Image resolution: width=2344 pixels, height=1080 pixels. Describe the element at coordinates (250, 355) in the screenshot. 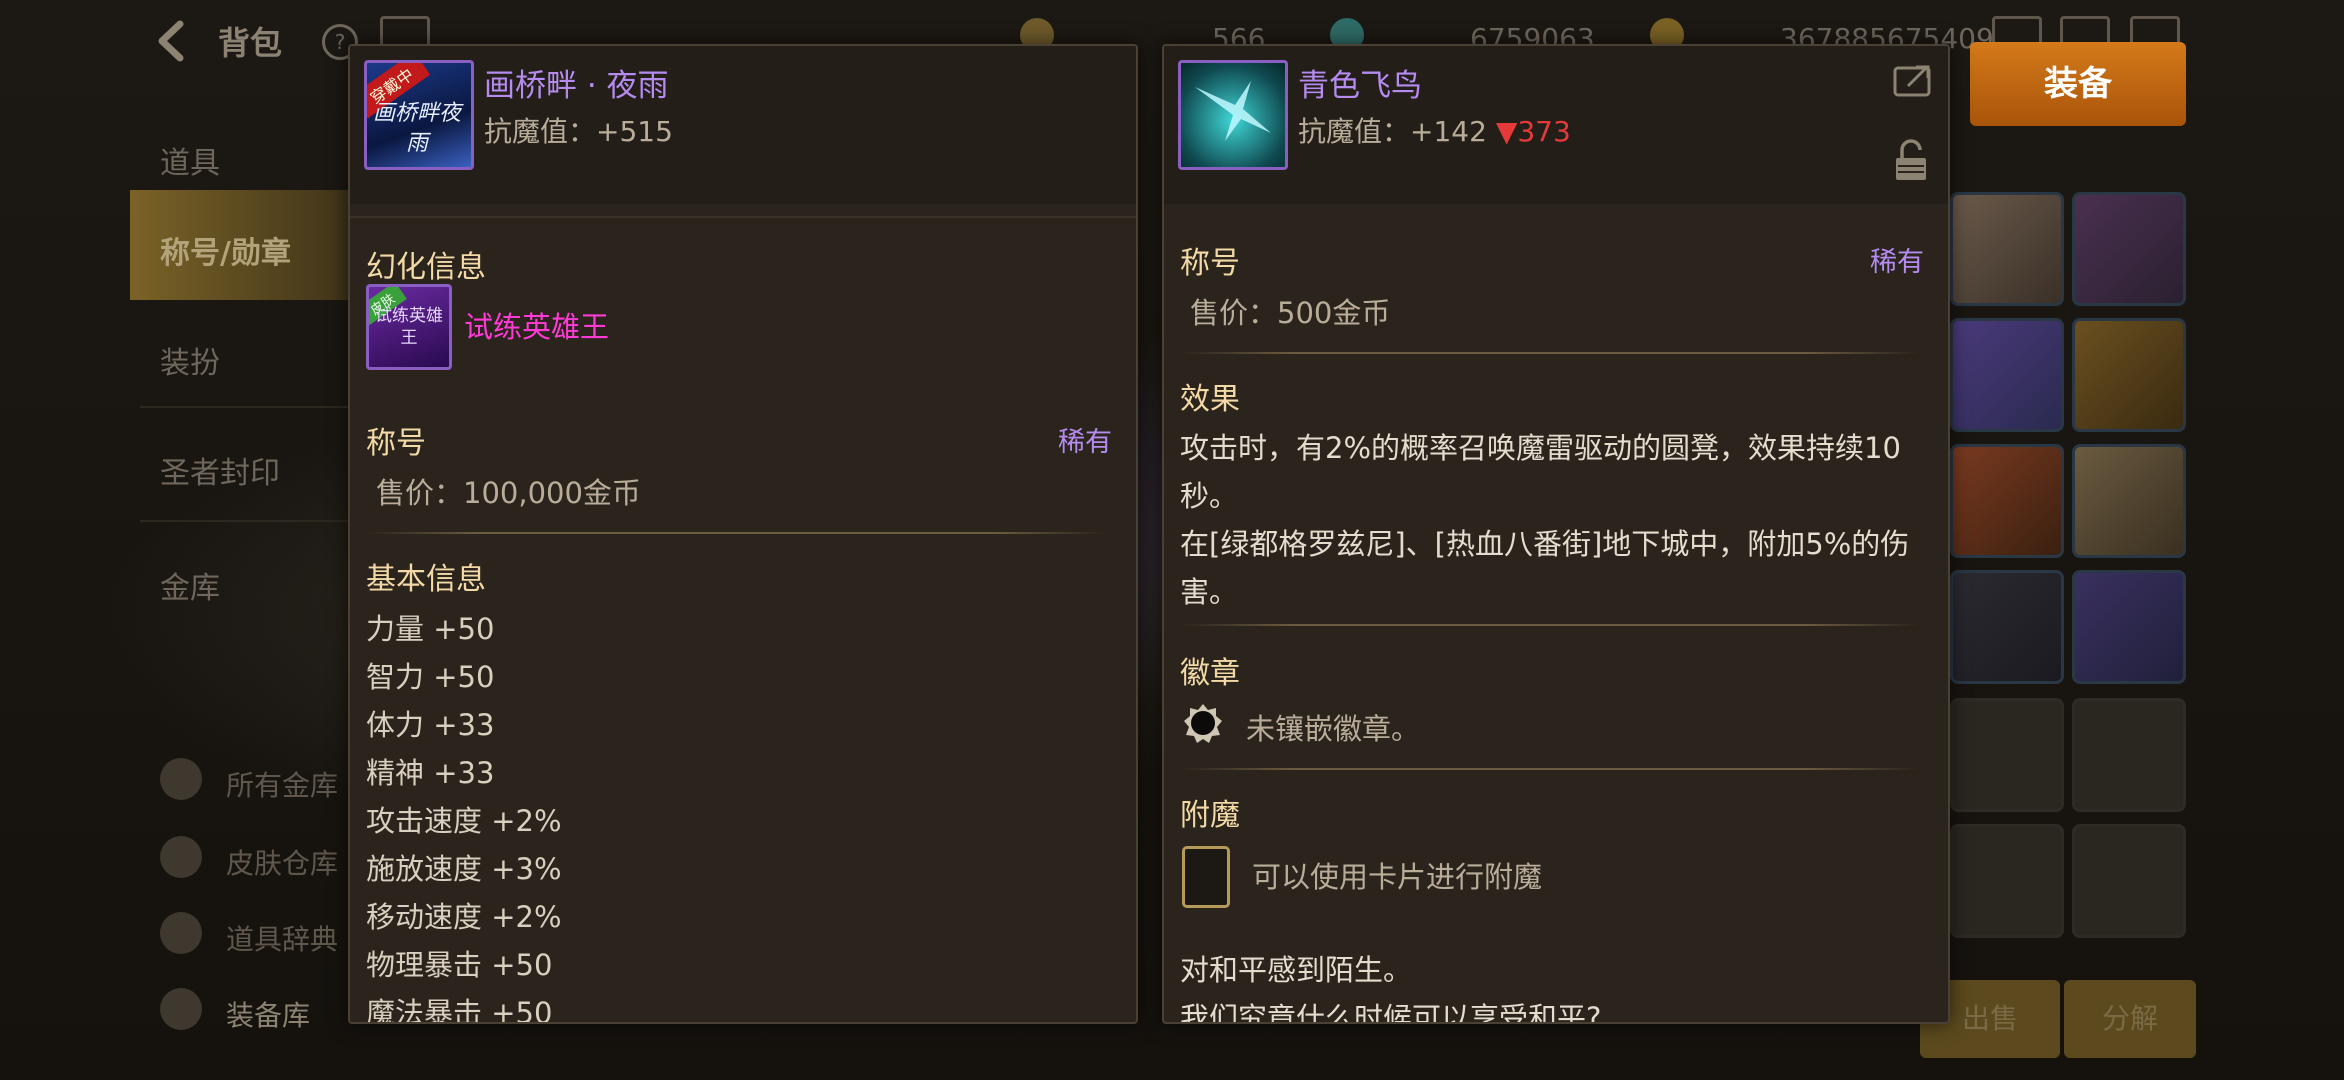

I see `sidebar-item-avatar: 装扮` at that location.